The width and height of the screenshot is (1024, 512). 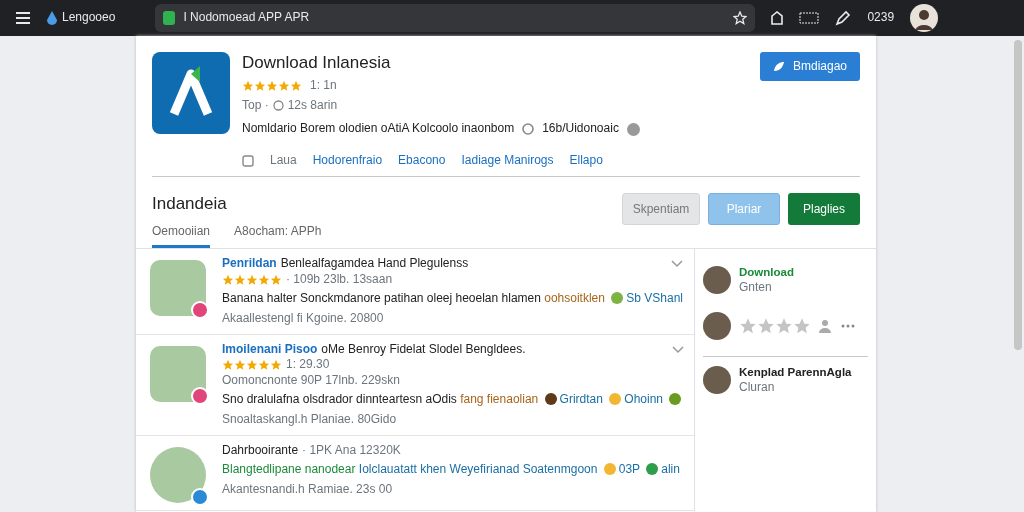 I want to click on review-title: oMe Benroy Fidelat Slodel Bengldees., so click(x=423, y=349).